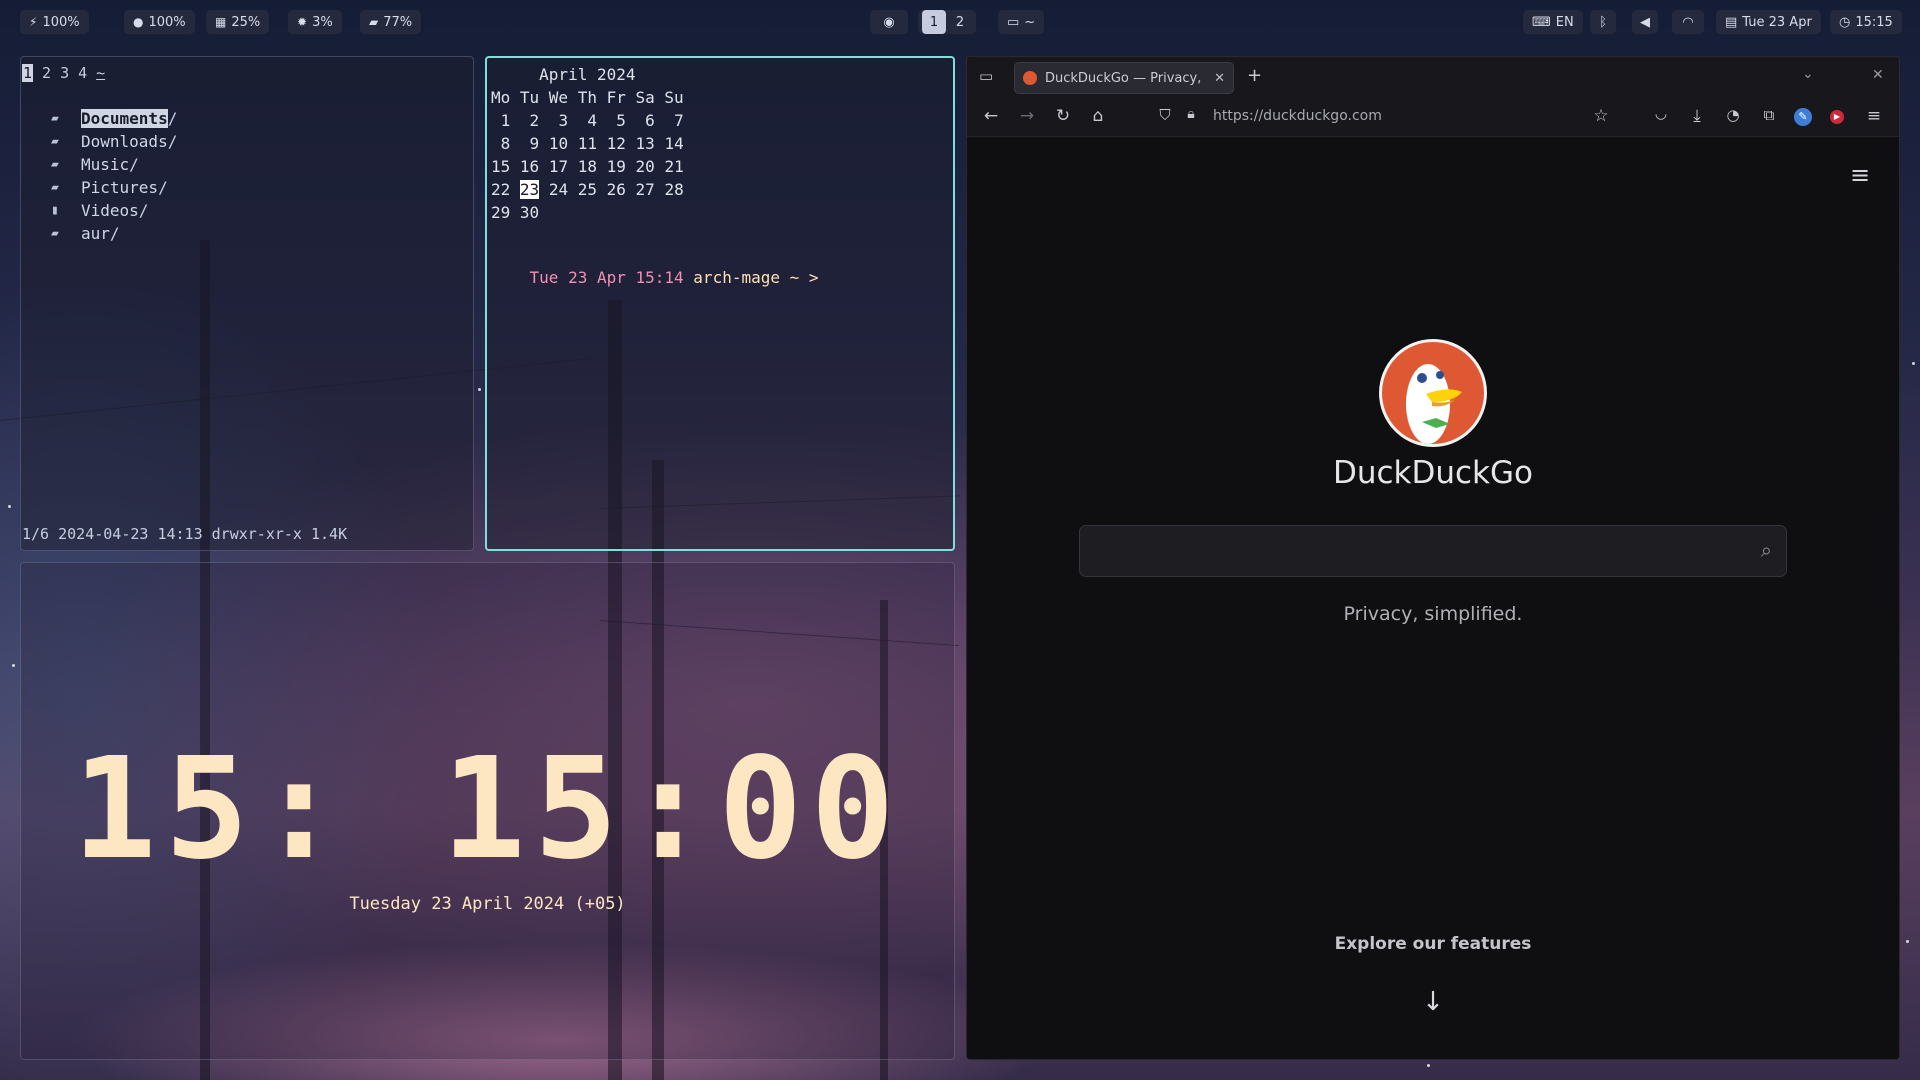 This screenshot has width=1920, height=1080. Describe the element at coordinates (645, 166) in the screenshot. I see `calendar-day: 20` at that location.